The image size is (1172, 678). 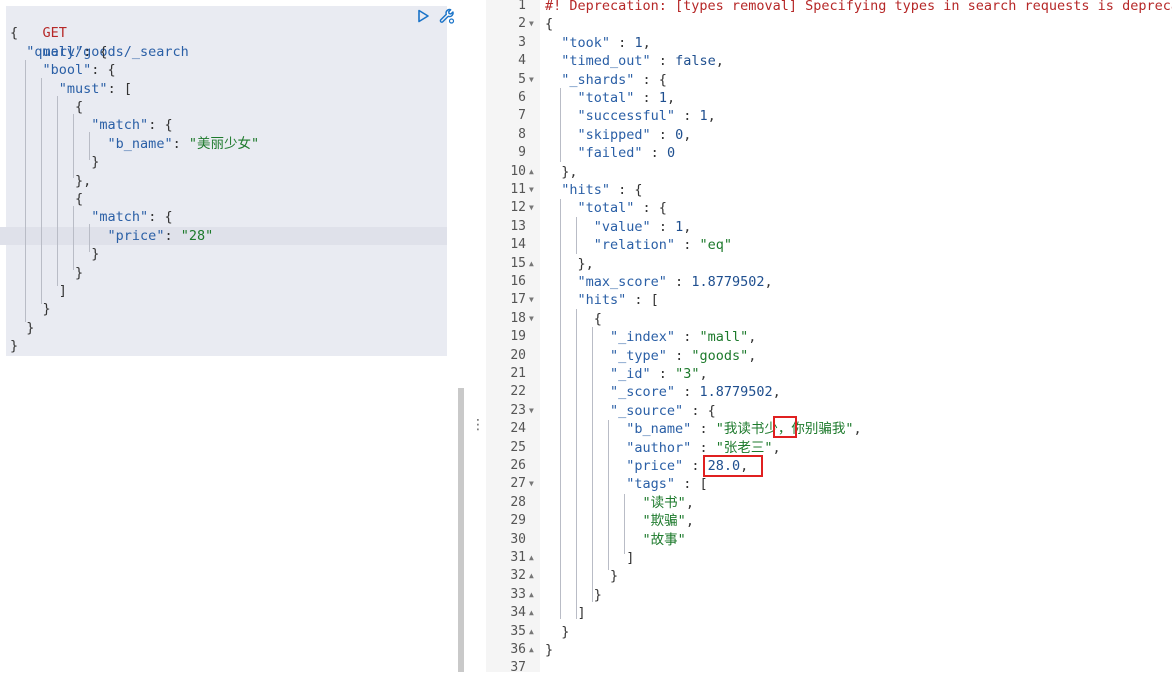 I want to click on response-code-line: }, so click(x=581, y=576).